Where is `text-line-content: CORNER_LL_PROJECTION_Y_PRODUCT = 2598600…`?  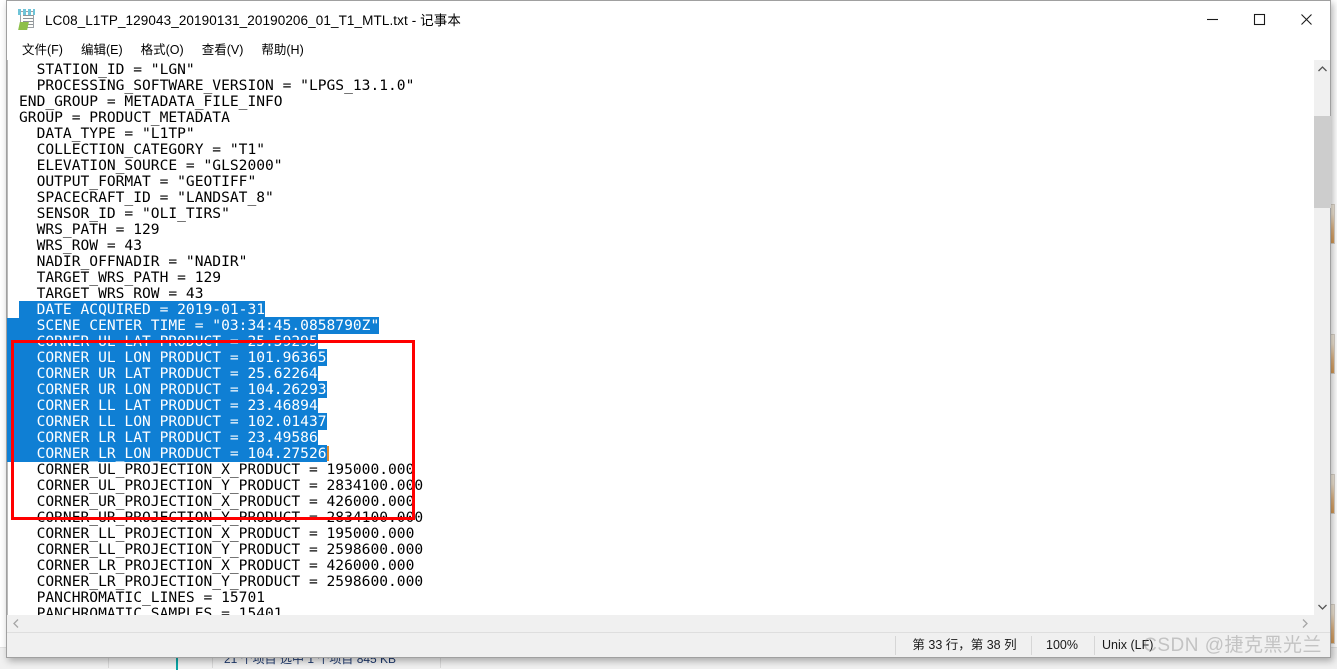 text-line-content: CORNER_LL_PROJECTION_Y_PRODUCT = 2598600… is located at coordinates (221, 549).